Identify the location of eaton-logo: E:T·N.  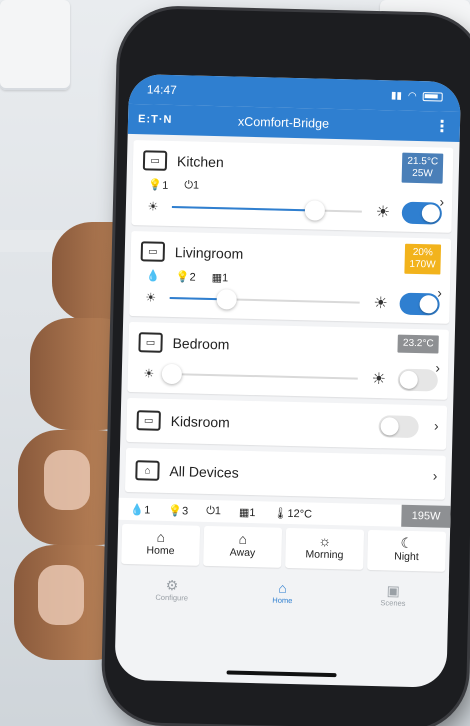
(155, 119).